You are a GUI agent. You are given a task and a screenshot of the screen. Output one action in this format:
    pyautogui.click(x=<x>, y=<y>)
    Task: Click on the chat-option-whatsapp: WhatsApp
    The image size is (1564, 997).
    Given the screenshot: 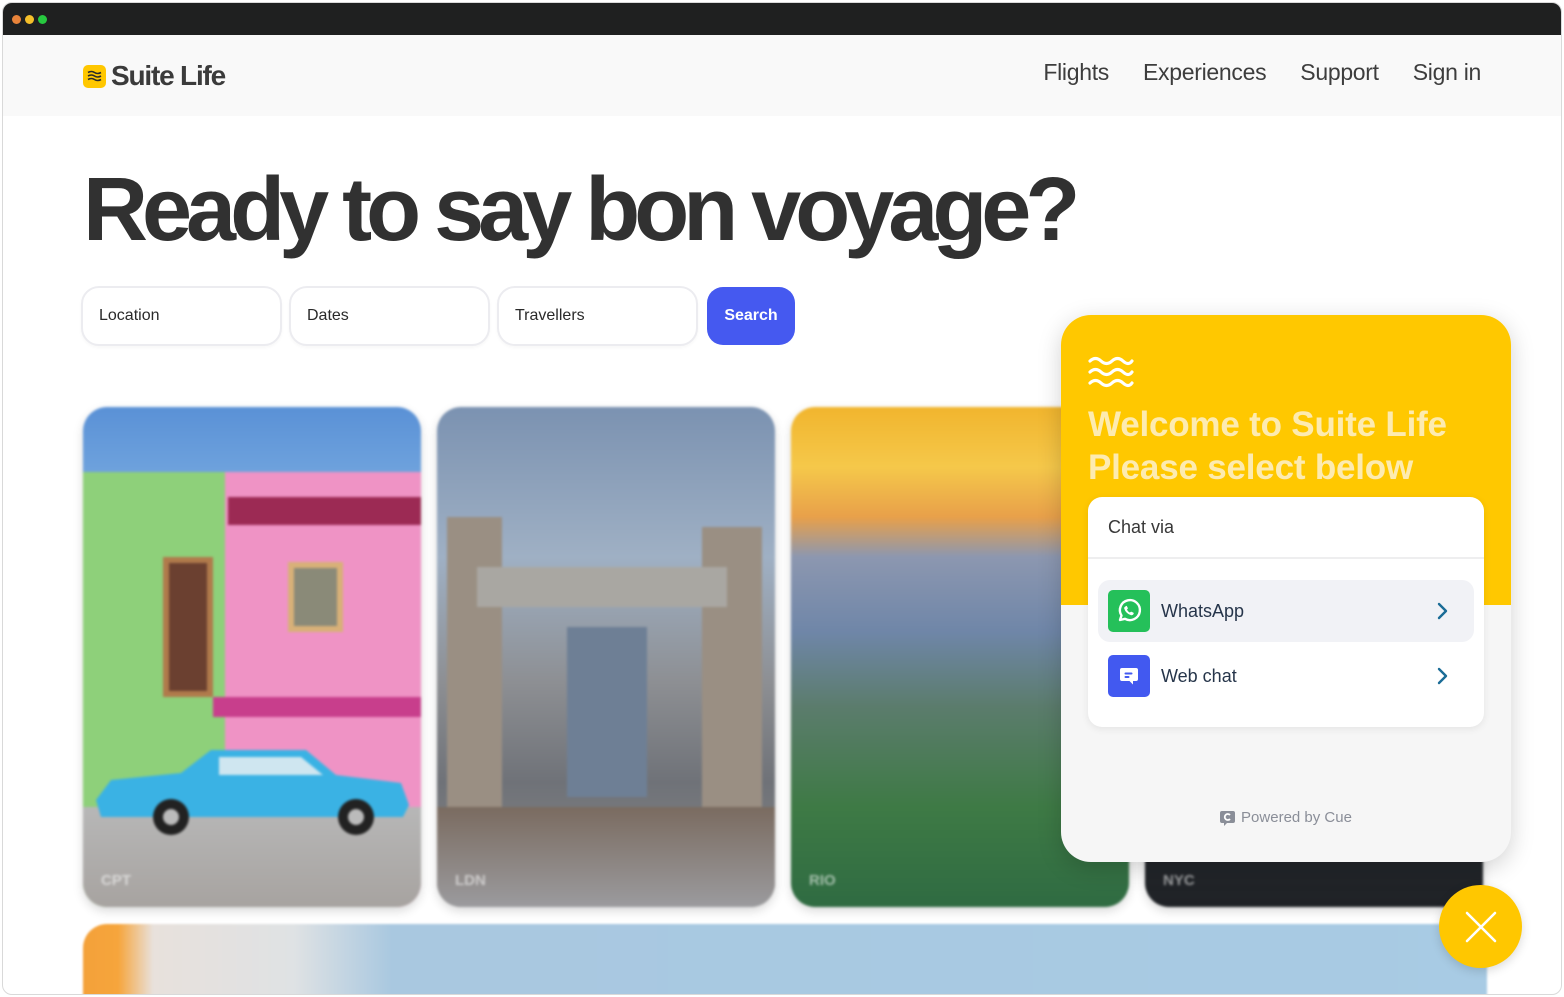 What is the action you would take?
    pyautogui.click(x=1286, y=611)
    